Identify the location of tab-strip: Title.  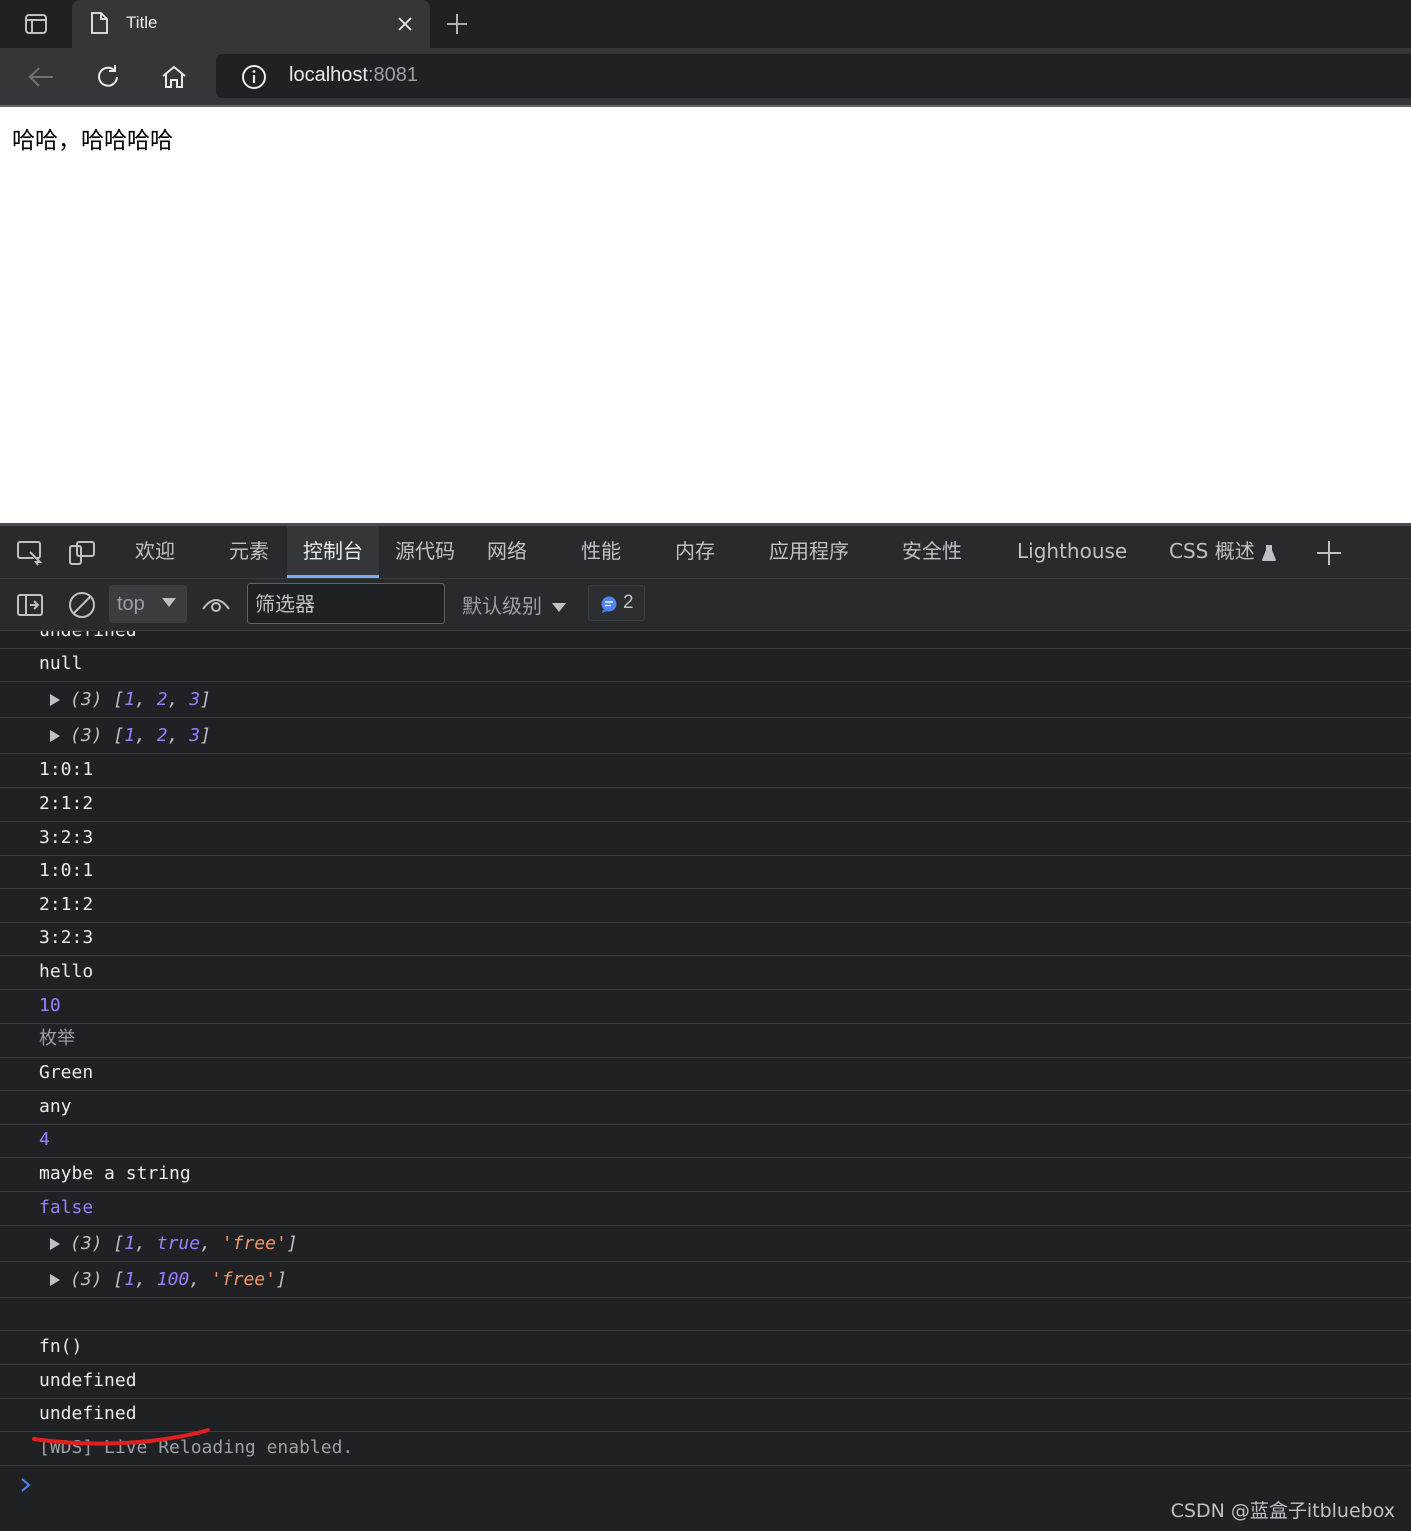
(705, 24).